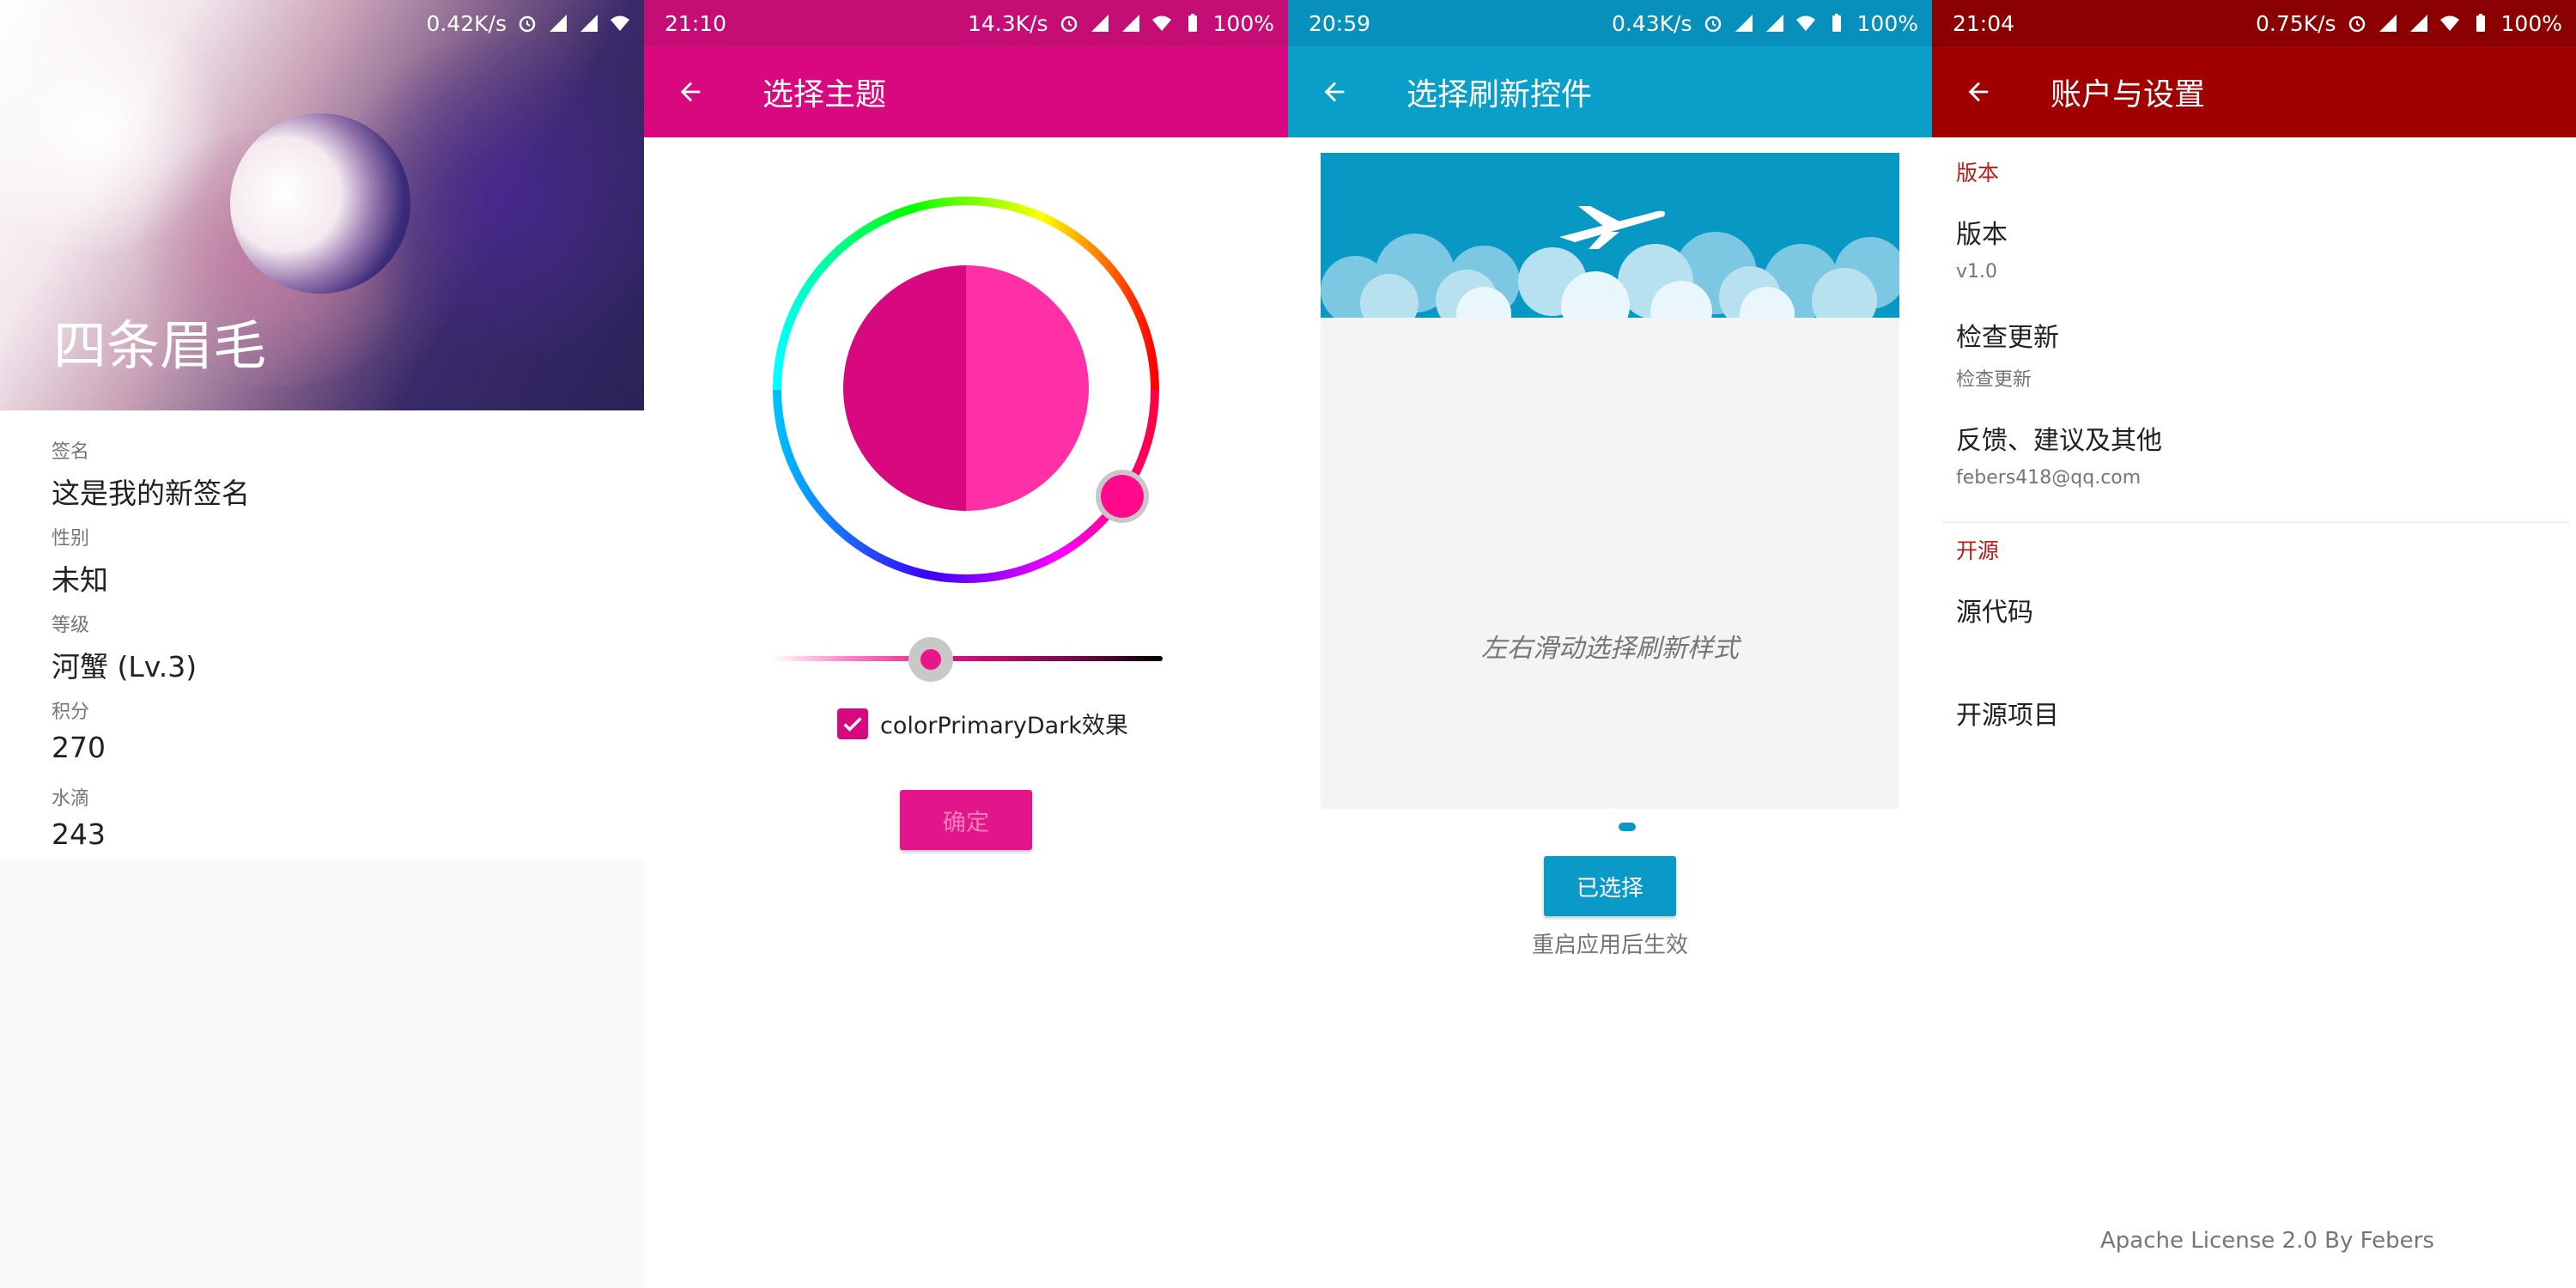  I want to click on app-bar: 选择刷新控件, so click(1610, 91).